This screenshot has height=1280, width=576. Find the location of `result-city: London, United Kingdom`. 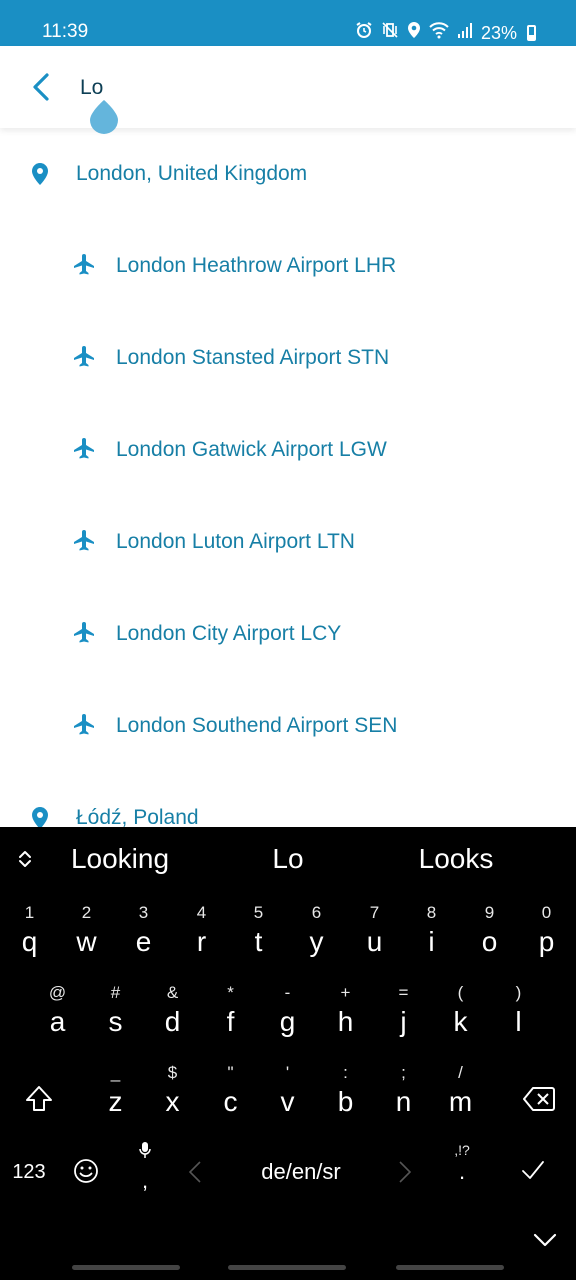

result-city: London, United Kingdom is located at coordinates (288, 174).